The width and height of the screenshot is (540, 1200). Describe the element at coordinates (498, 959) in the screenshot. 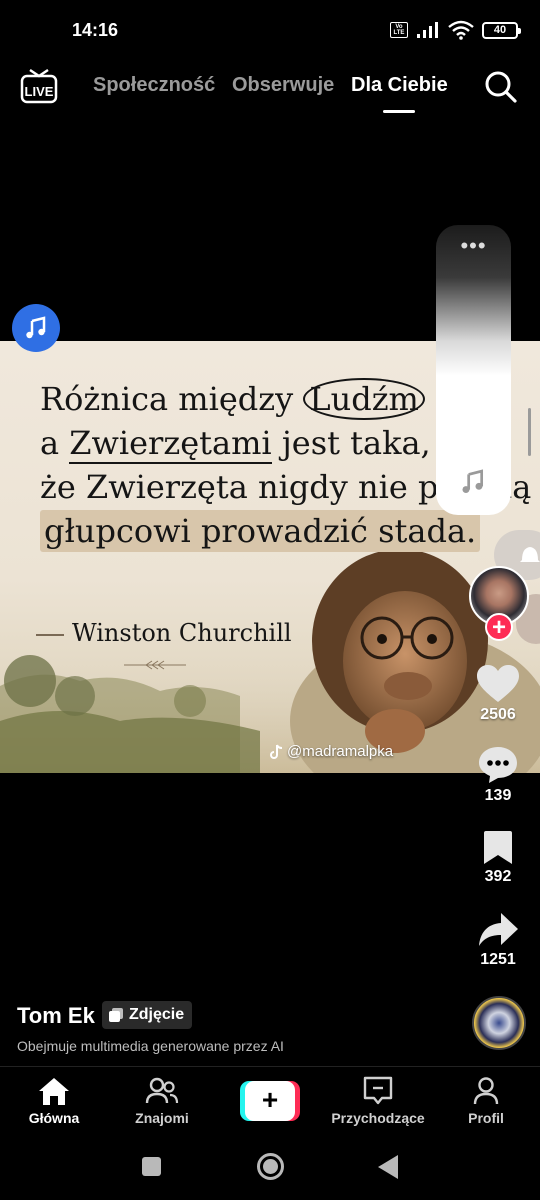

I see `share-count: 1251` at that location.